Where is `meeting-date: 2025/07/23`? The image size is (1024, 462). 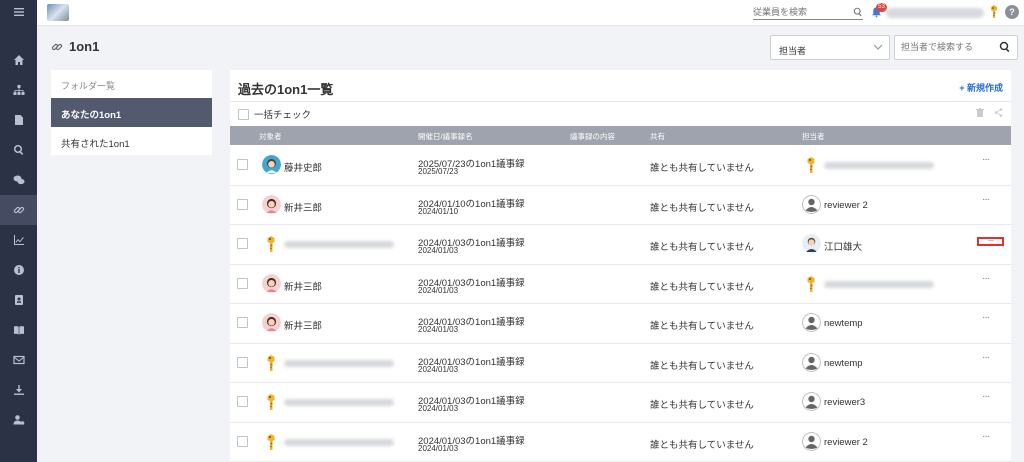
meeting-date: 2025/07/23 is located at coordinates (438, 171).